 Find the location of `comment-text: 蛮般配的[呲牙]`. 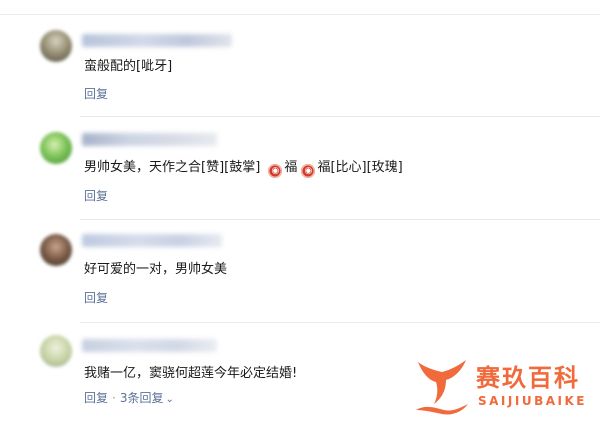

comment-text: 蛮般配的[呲牙] is located at coordinates (128, 66).